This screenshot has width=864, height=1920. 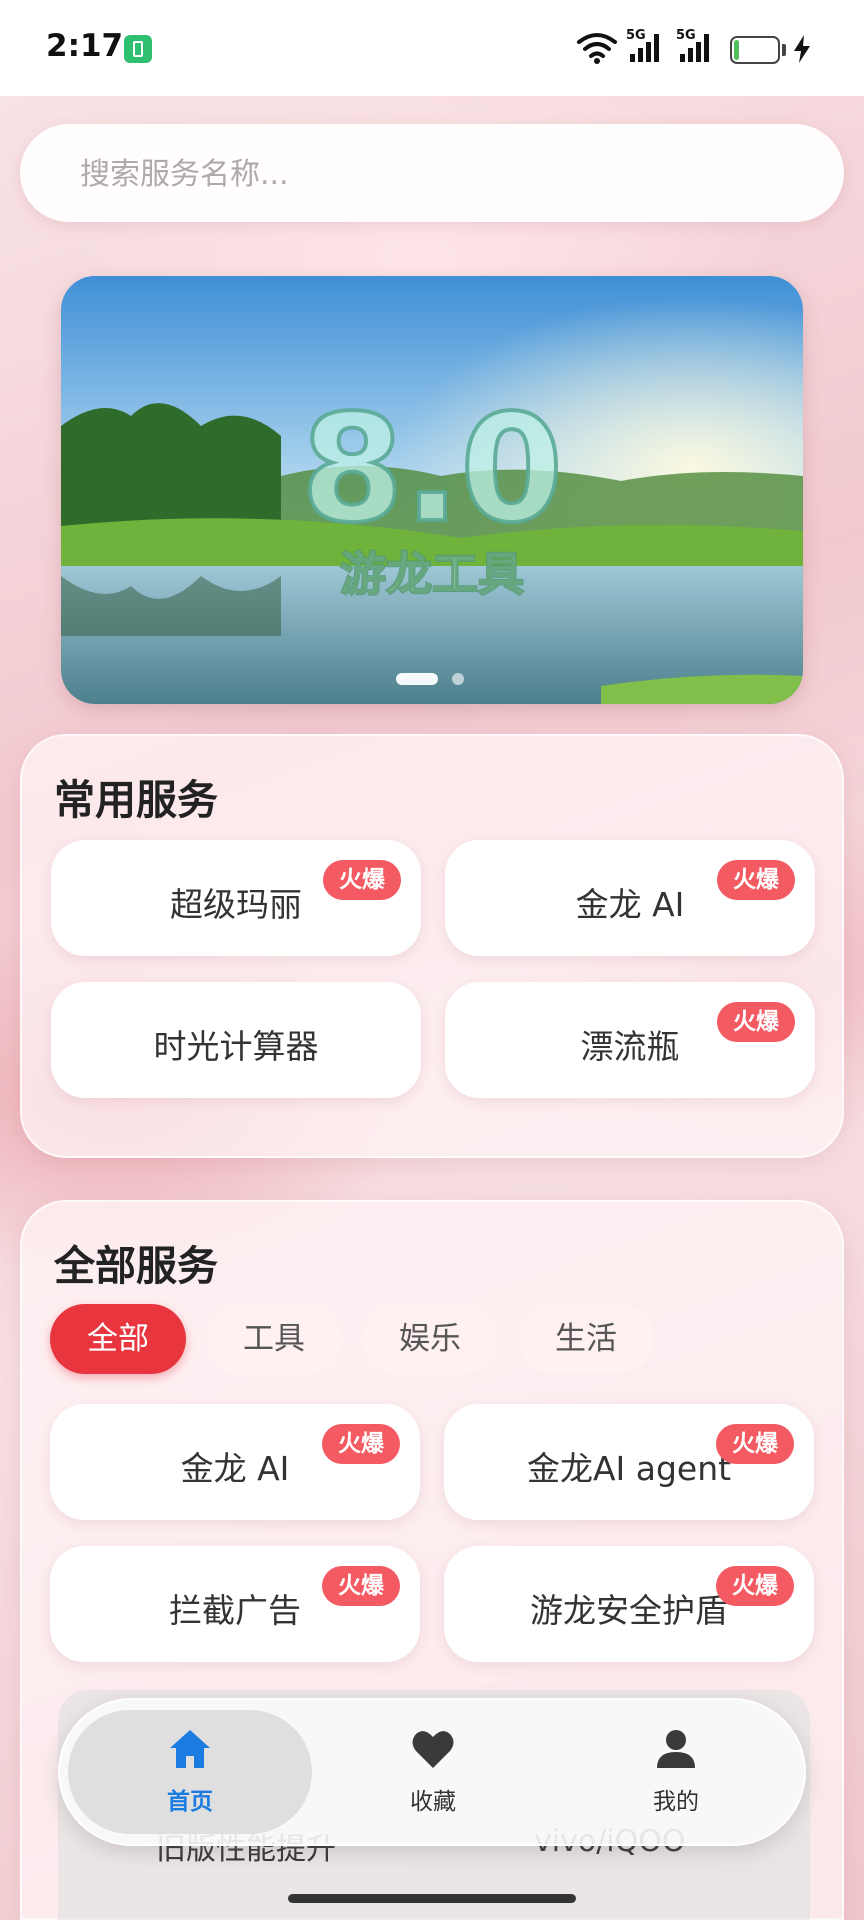 I want to click on carousel-dot-active, so click(x=417, y=679).